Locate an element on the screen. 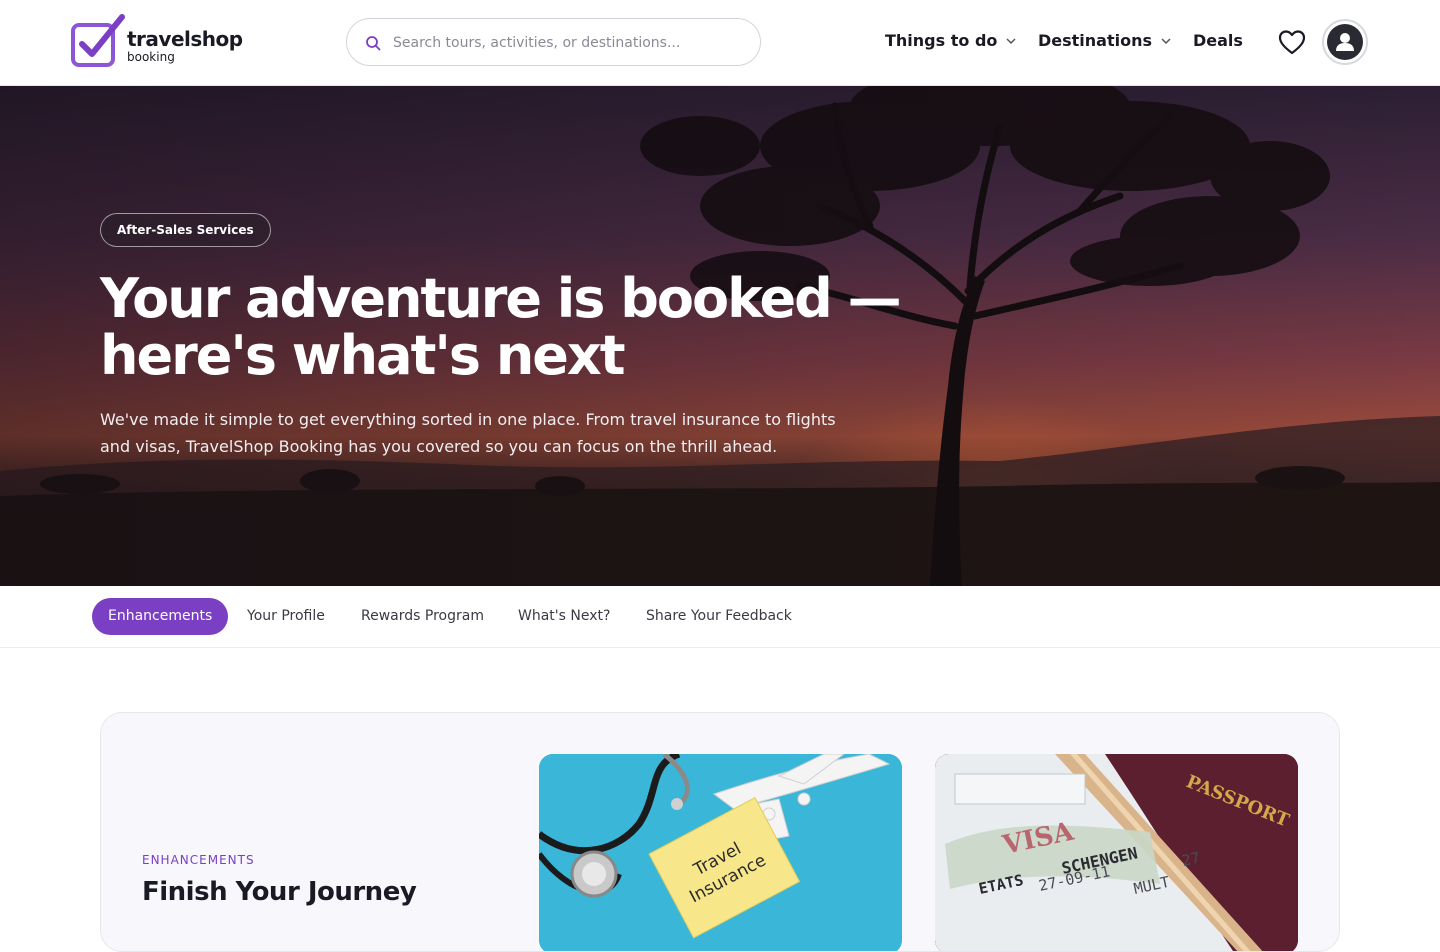 The image size is (1440, 952). hero-badge: After-Sales Services is located at coordinates (185, 230).